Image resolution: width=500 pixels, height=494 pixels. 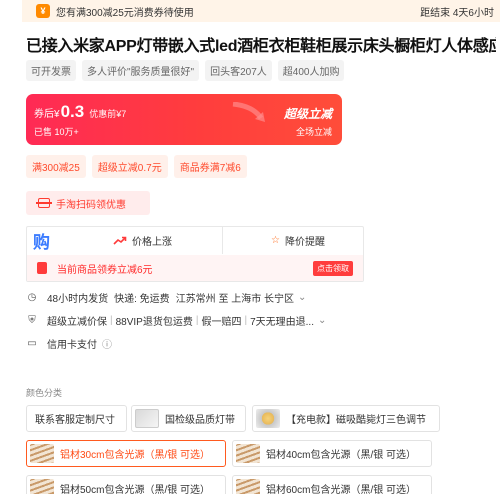 I want to click on shipping-time: 48小时内发货, so click(x=78, y=299).